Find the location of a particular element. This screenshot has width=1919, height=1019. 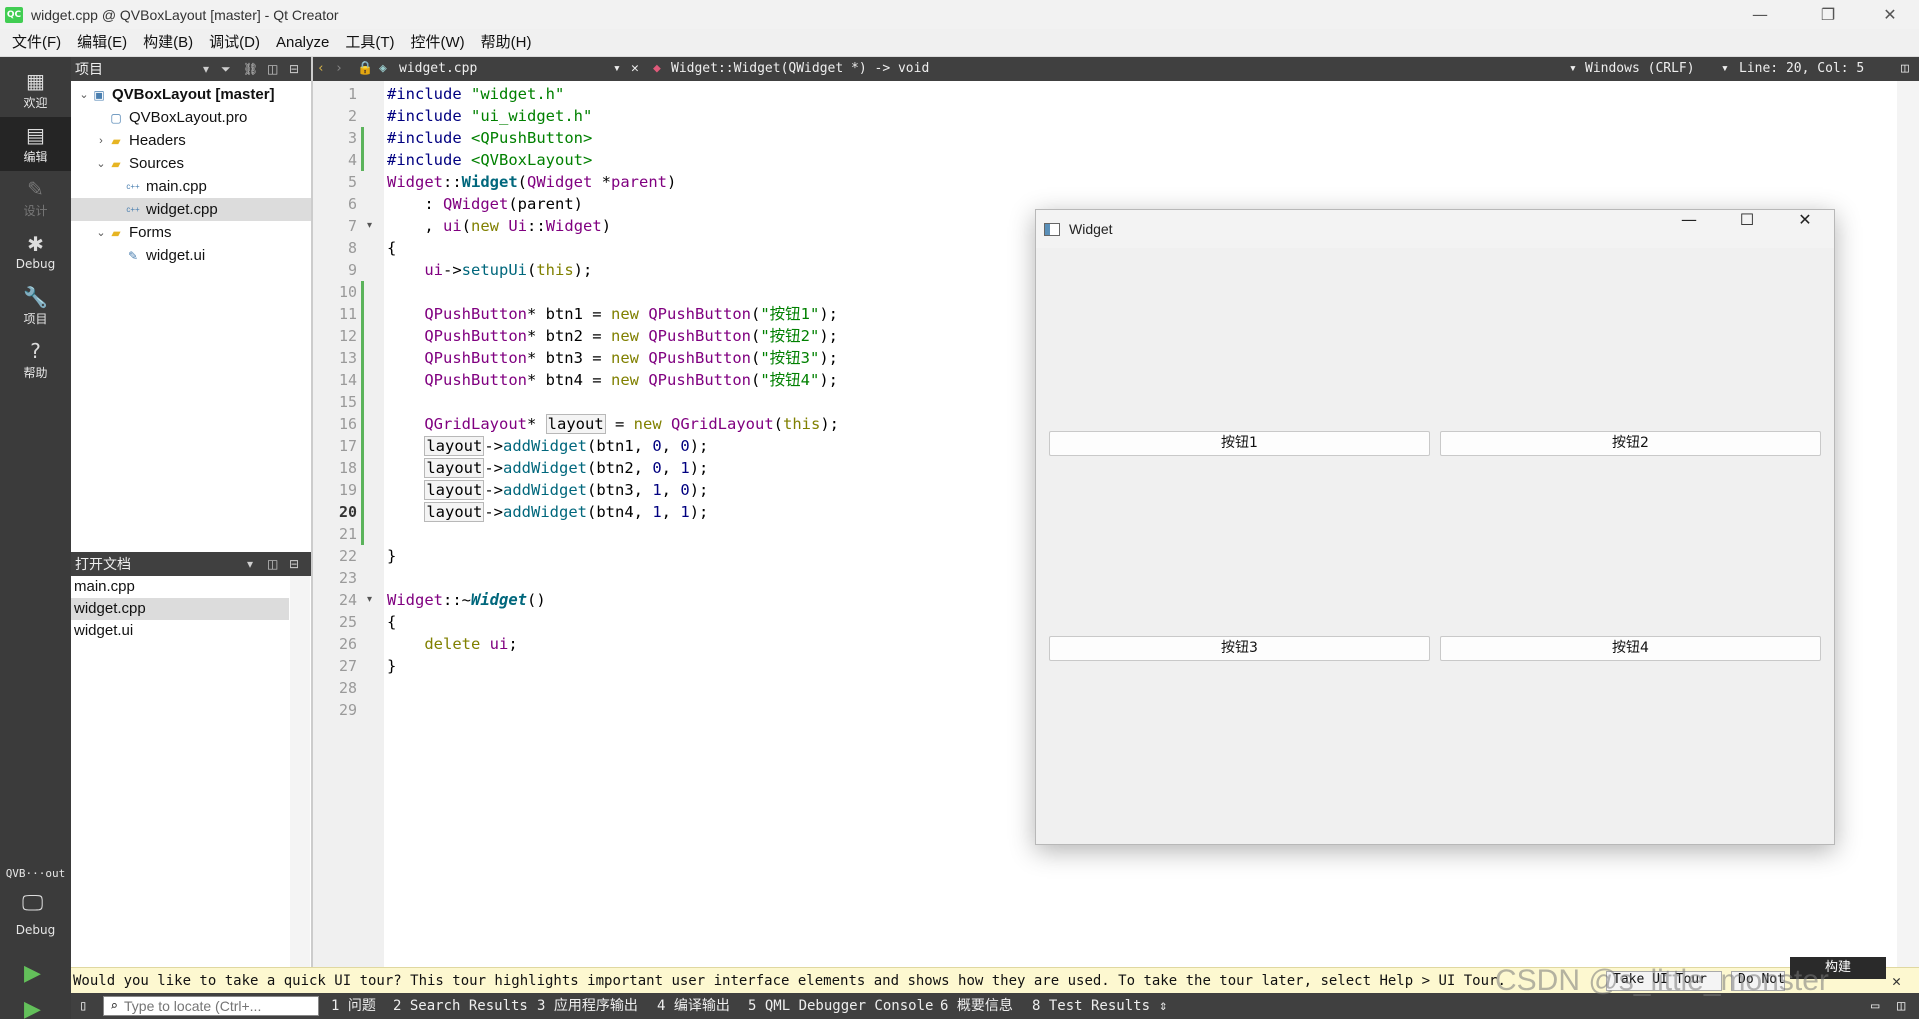

code-token: #include is located at coordinates (429, 94).